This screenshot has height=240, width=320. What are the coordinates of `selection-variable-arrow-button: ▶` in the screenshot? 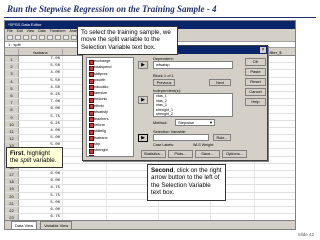 It's located at (143, 138).